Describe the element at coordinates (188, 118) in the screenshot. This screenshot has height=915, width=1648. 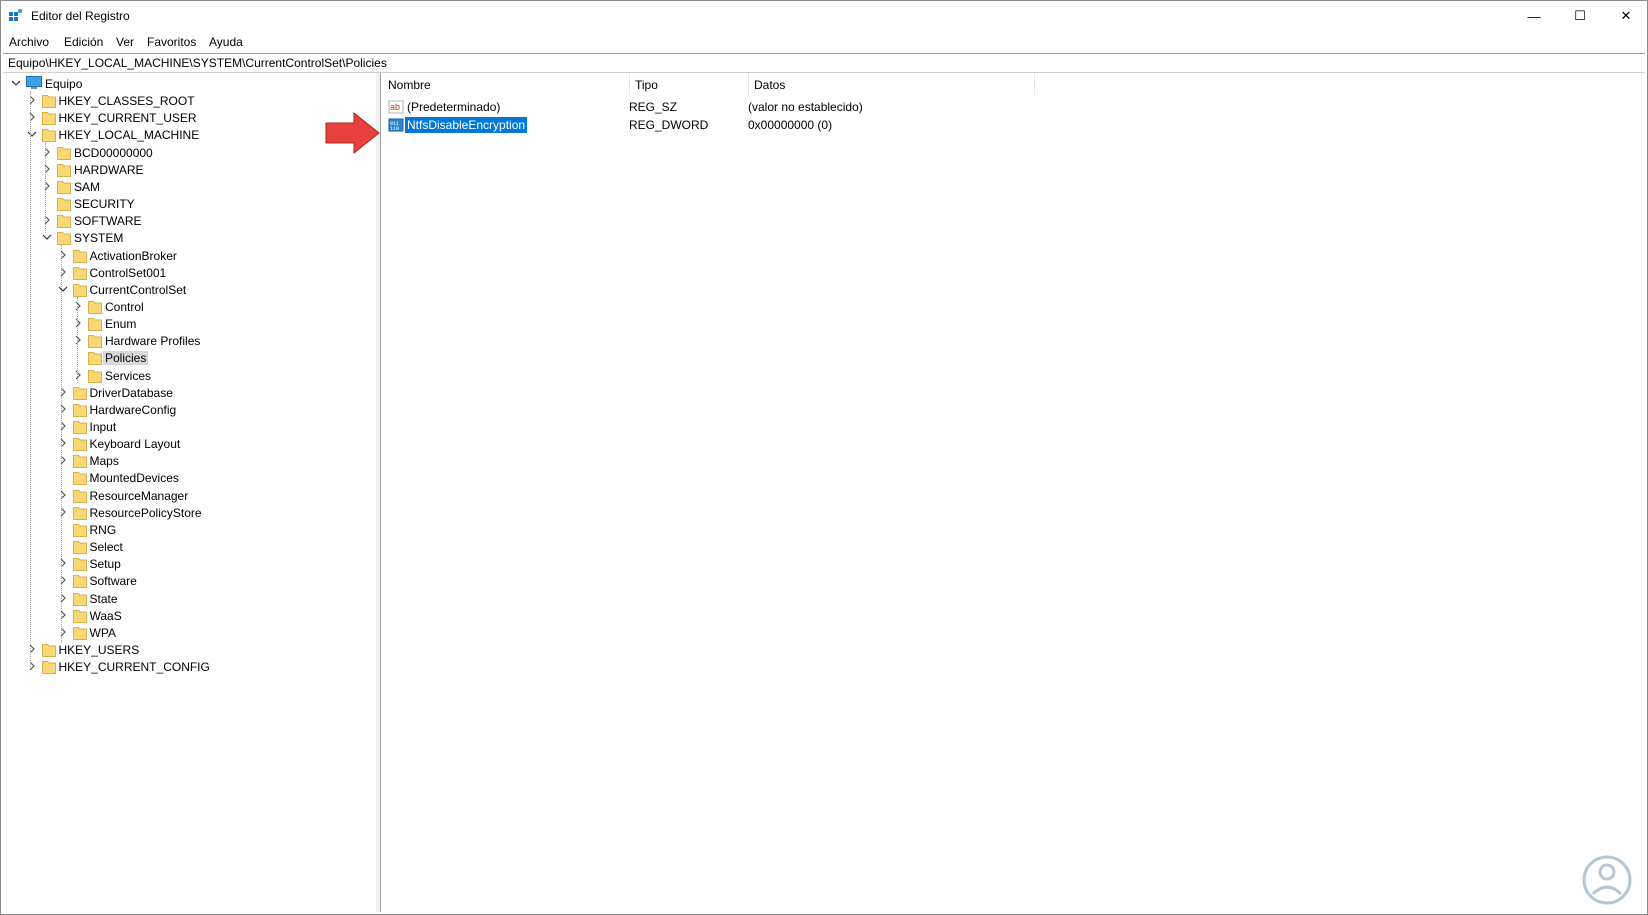
I see `tree-item-hkey-current-user: HKEY_CURRENT_USER` at that location.